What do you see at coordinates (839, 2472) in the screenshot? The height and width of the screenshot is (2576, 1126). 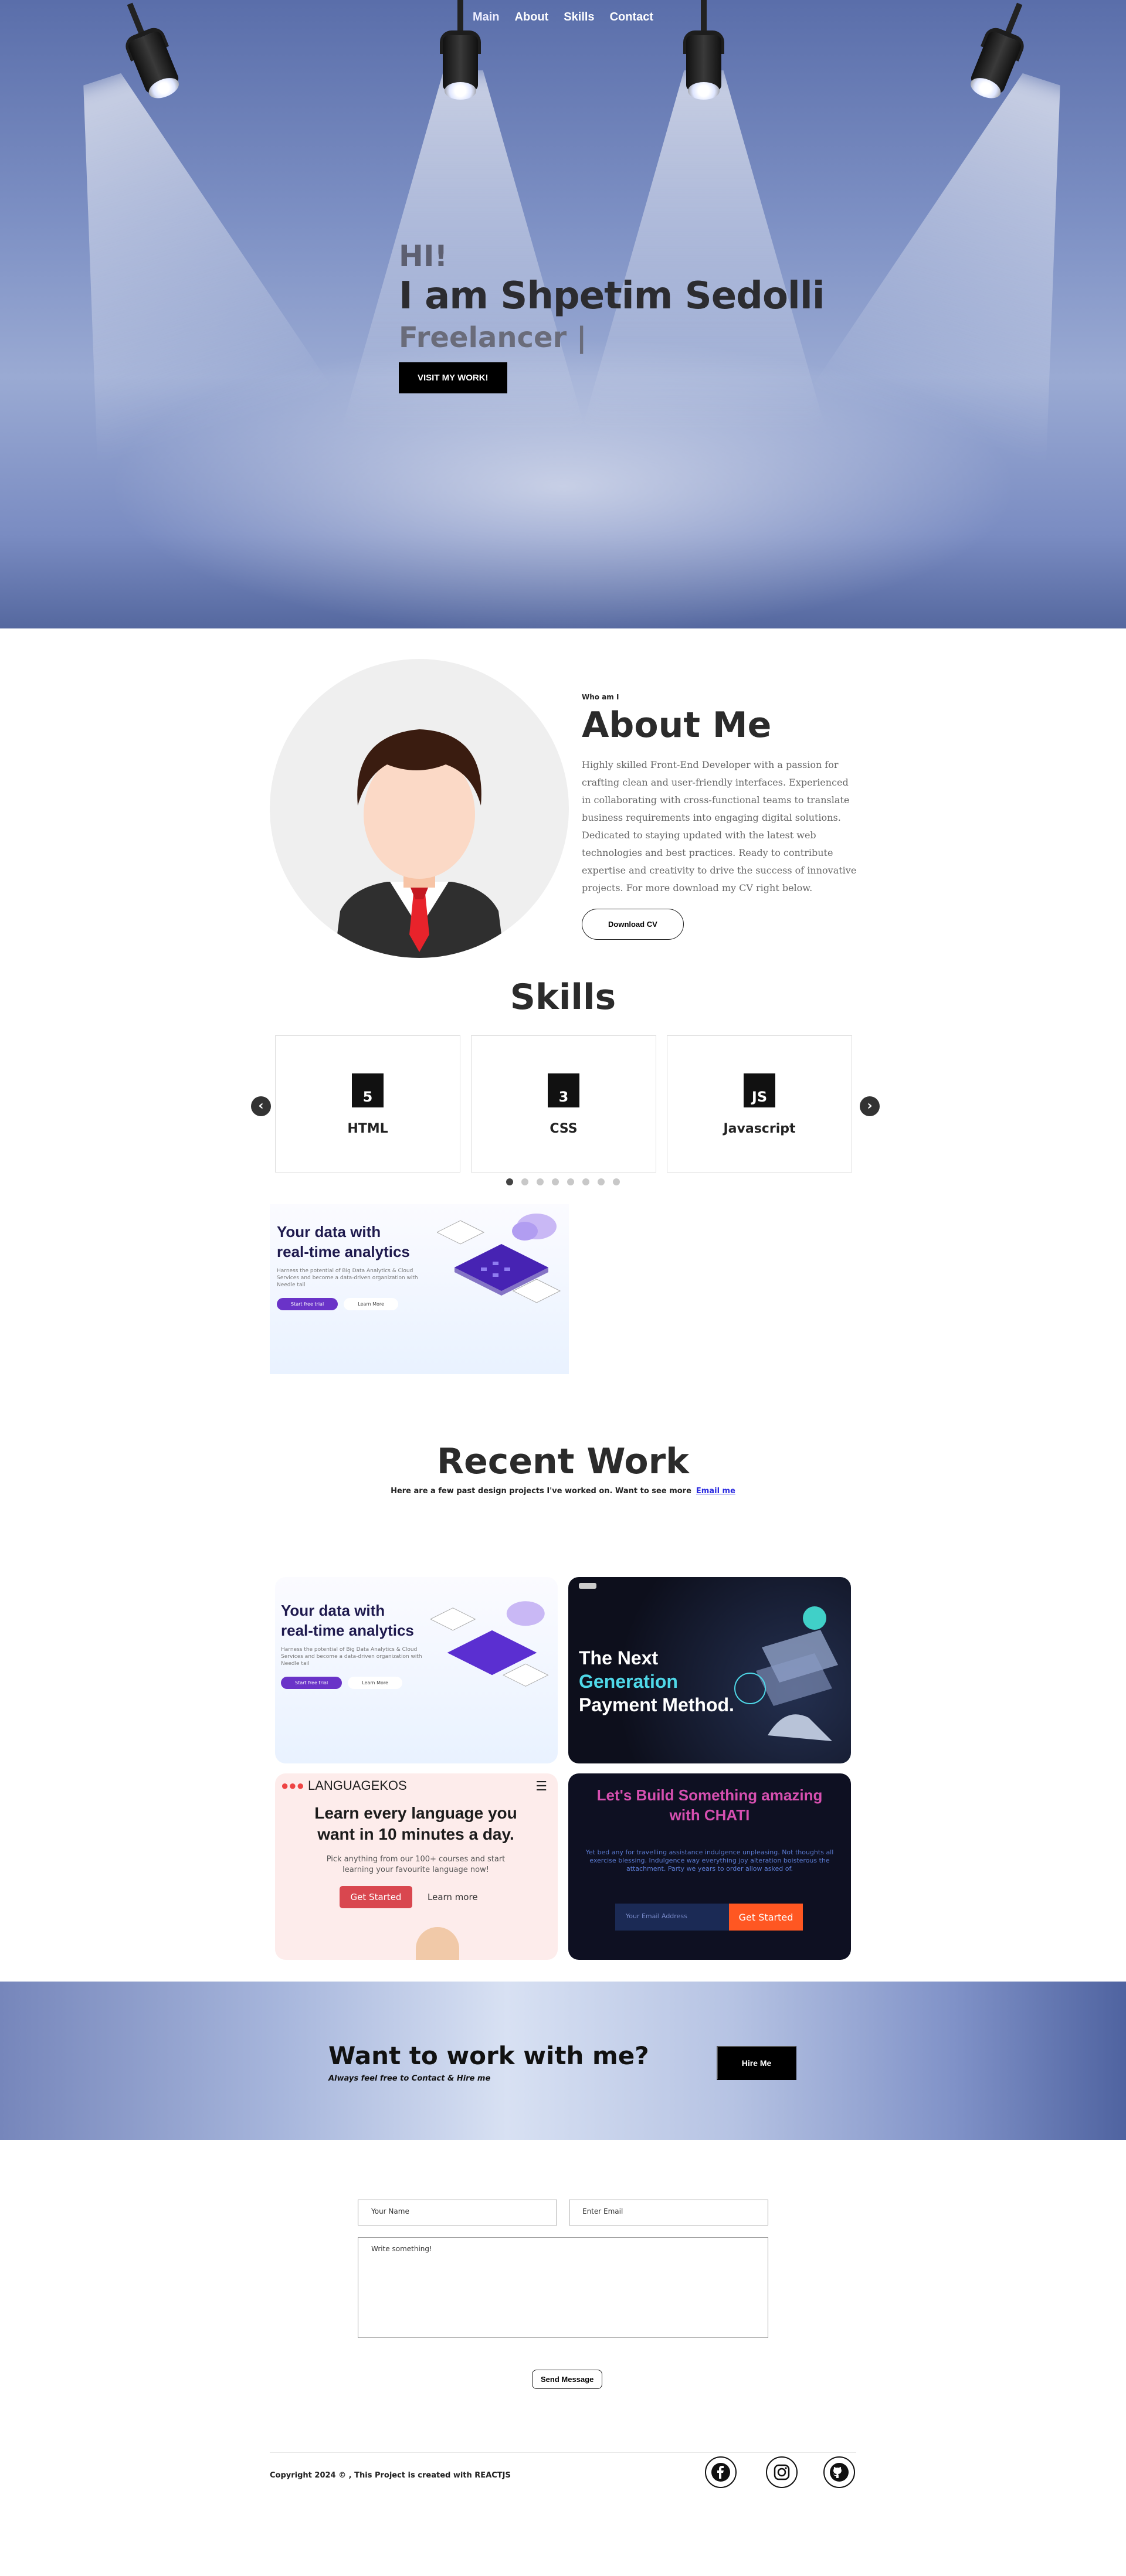 I see `github-icon` at bounding box center [839, 2472].